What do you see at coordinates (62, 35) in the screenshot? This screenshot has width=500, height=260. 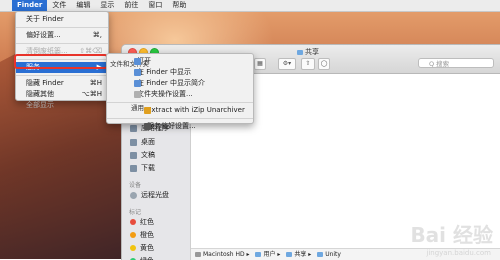 I see `menu-item-preferences: 偏好设置... ⌘,` at bounding box center [62, 35].